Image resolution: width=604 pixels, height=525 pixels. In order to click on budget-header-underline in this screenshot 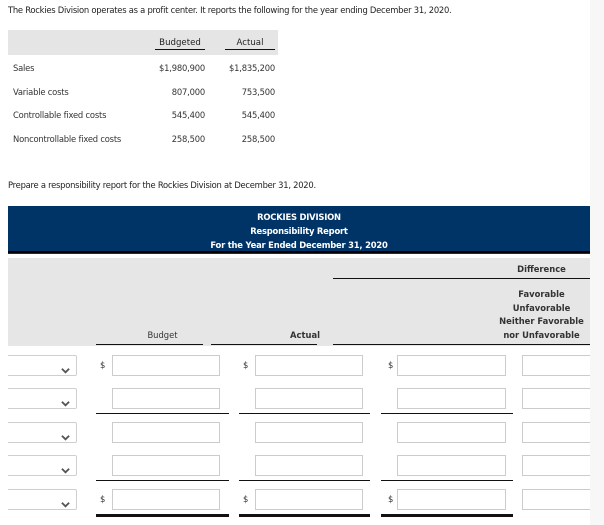, I will do `click(149, 344)`.